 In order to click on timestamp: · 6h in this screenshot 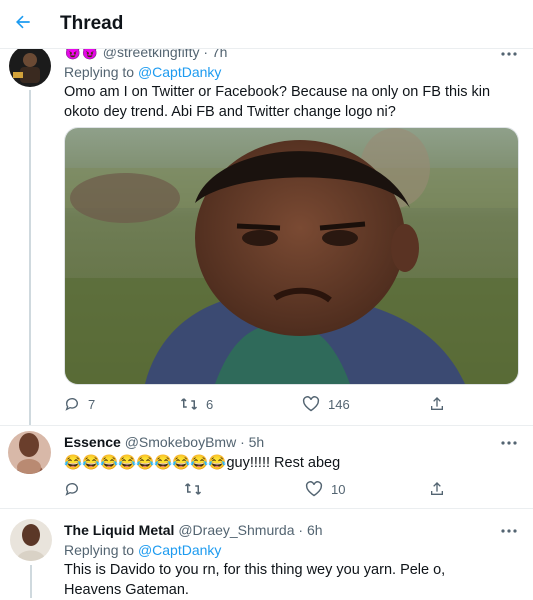, I will do `click(310, 530)`.